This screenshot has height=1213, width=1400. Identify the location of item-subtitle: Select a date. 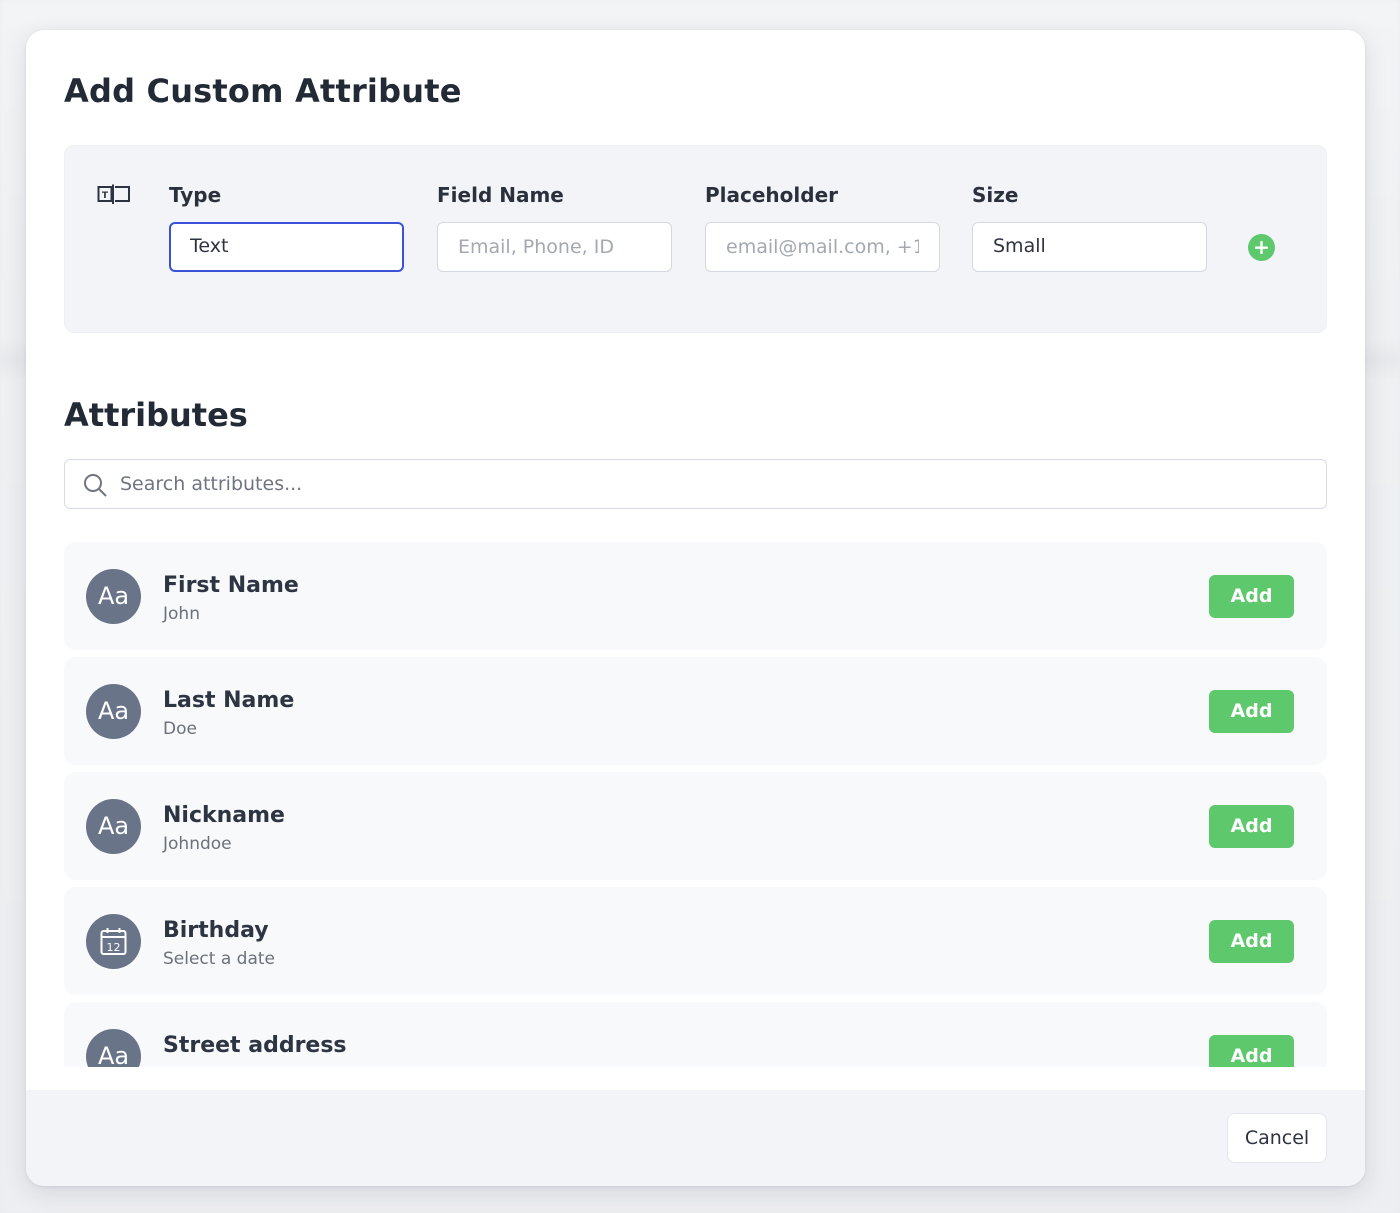
(219, 959).